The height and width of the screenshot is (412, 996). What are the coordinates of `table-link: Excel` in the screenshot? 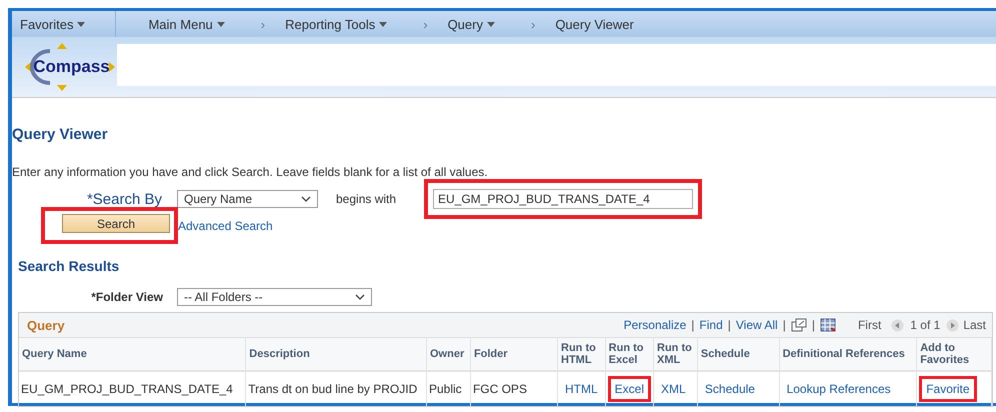 It's located at (630, 389).